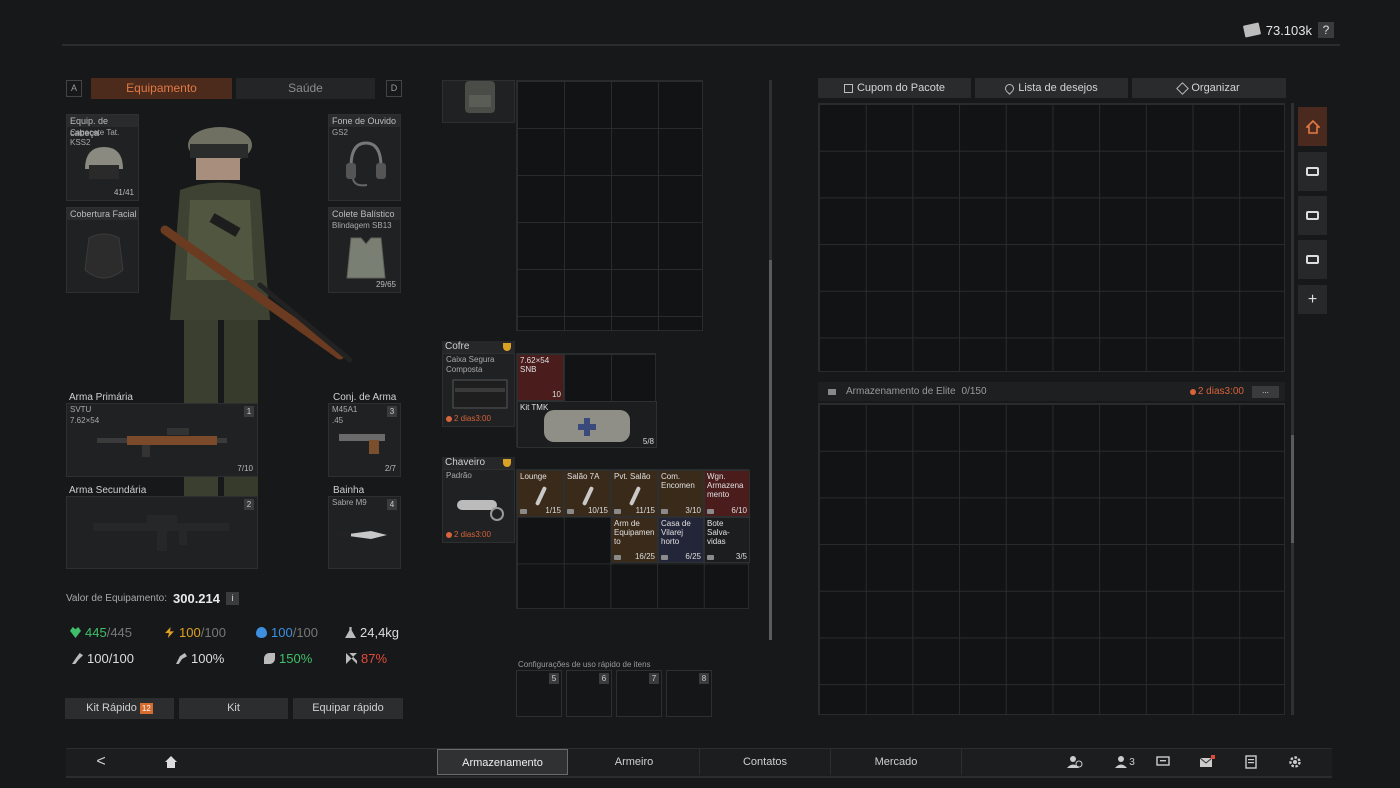  Describe the element at coordinates (901, 391) in the screenshot. I see `elite-storage-title: Armazenamento de Elite` at that location.